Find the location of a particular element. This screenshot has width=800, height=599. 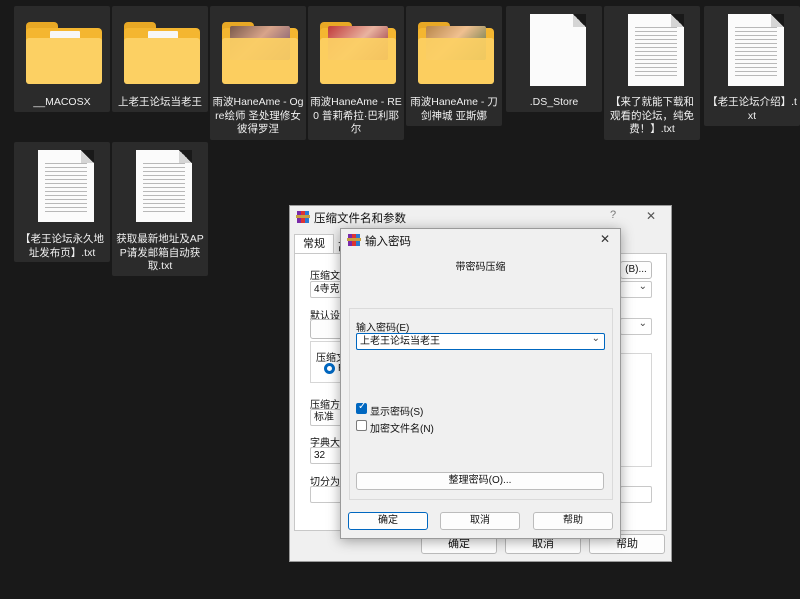

password-label: 输入密码(E) is located at coordinates (383, 328).